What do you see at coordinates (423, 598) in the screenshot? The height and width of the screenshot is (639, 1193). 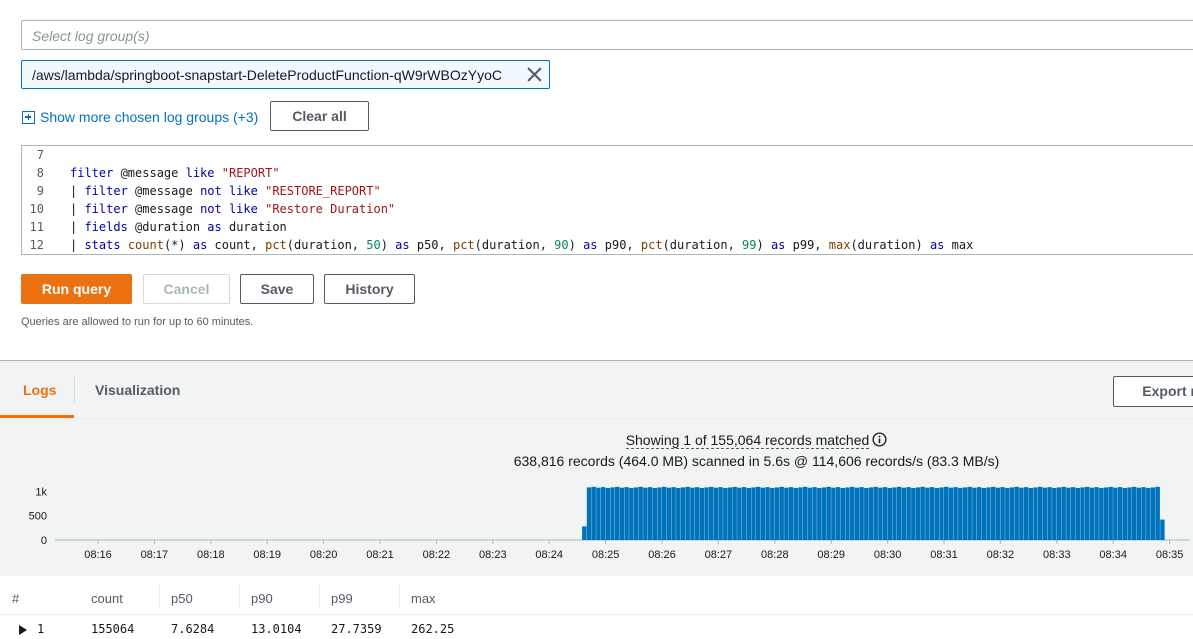 I see `column-header: max` at bounding box center [423, 598].